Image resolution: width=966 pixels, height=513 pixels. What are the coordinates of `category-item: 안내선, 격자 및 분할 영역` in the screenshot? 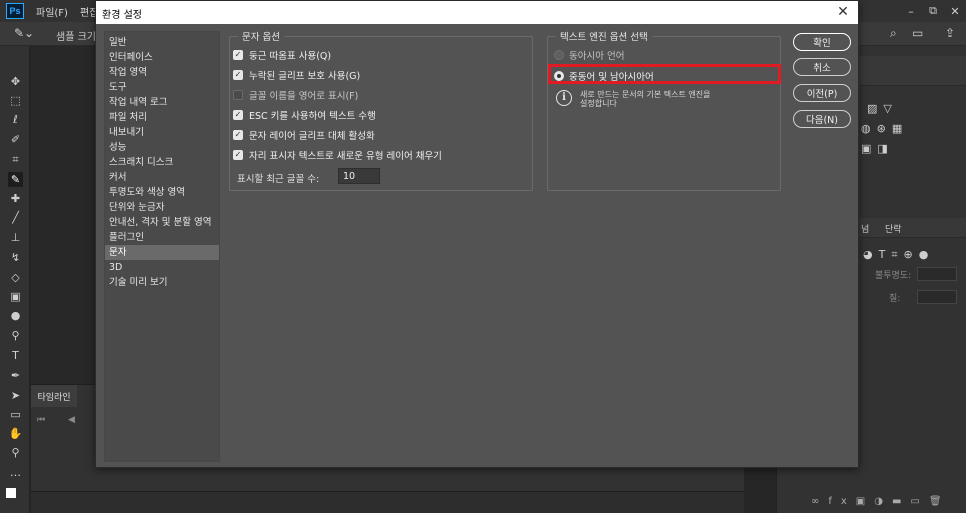 It's located at (162, 222).